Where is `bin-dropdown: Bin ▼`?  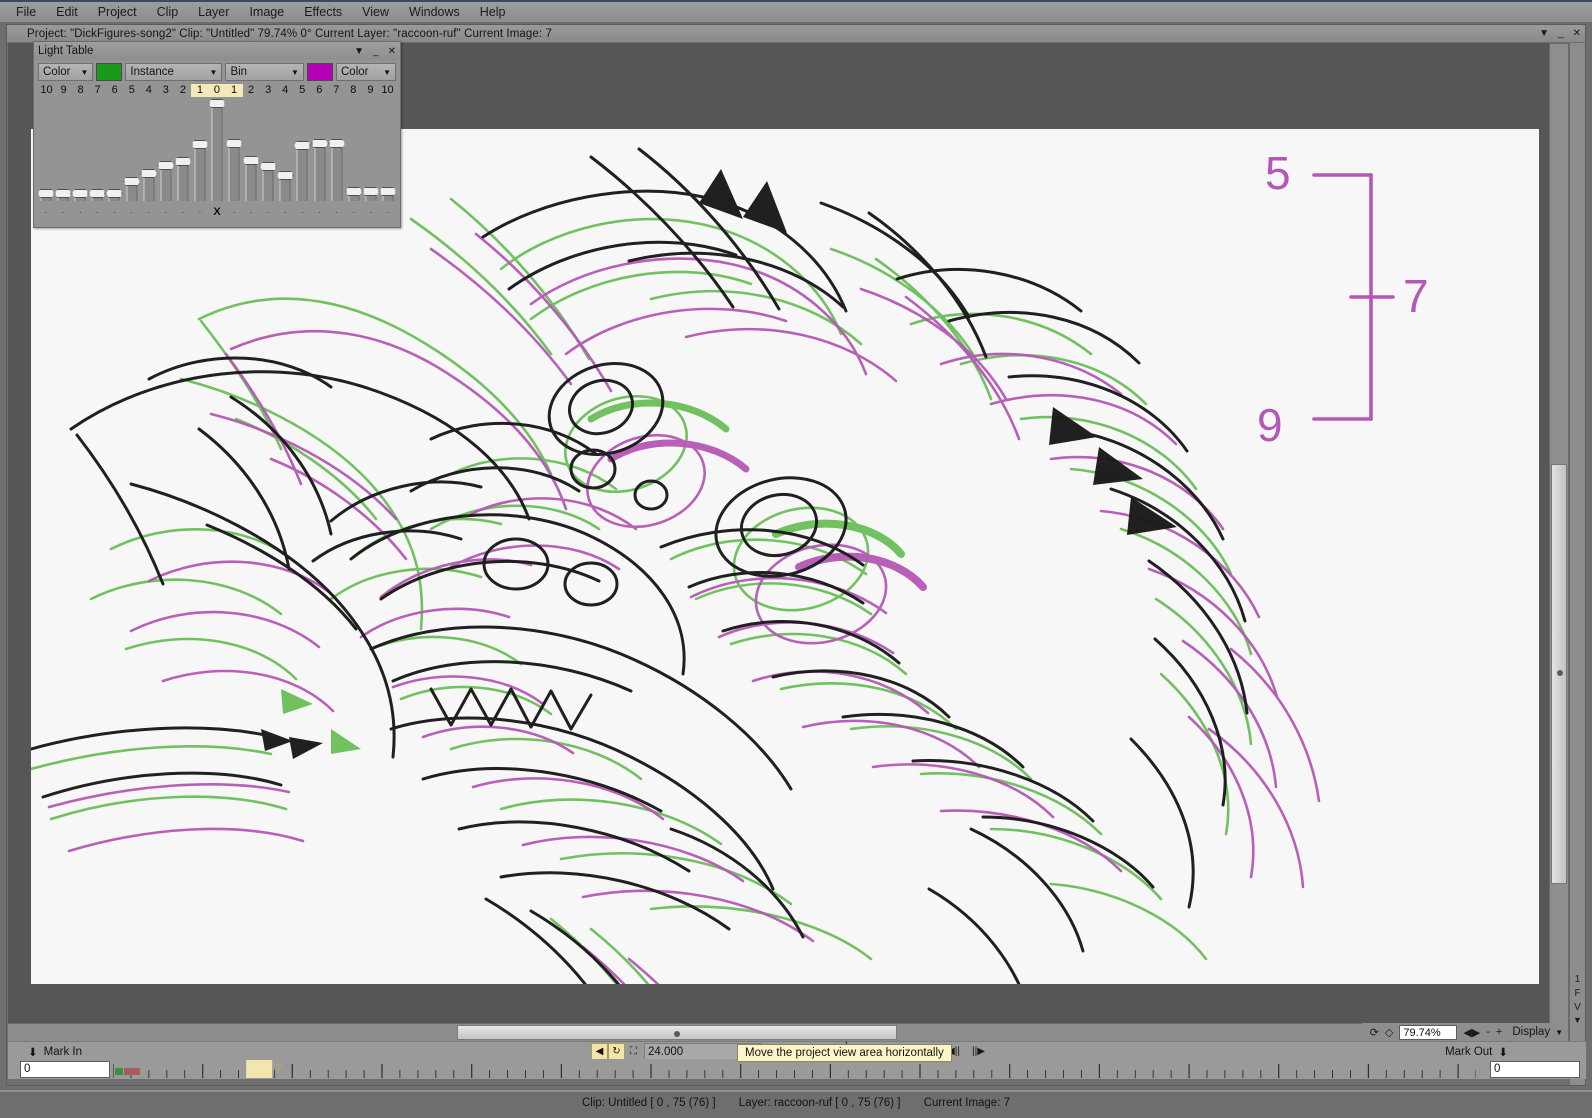 bin-dropdown: Bin ▼ is located at coordinates (264, 72).